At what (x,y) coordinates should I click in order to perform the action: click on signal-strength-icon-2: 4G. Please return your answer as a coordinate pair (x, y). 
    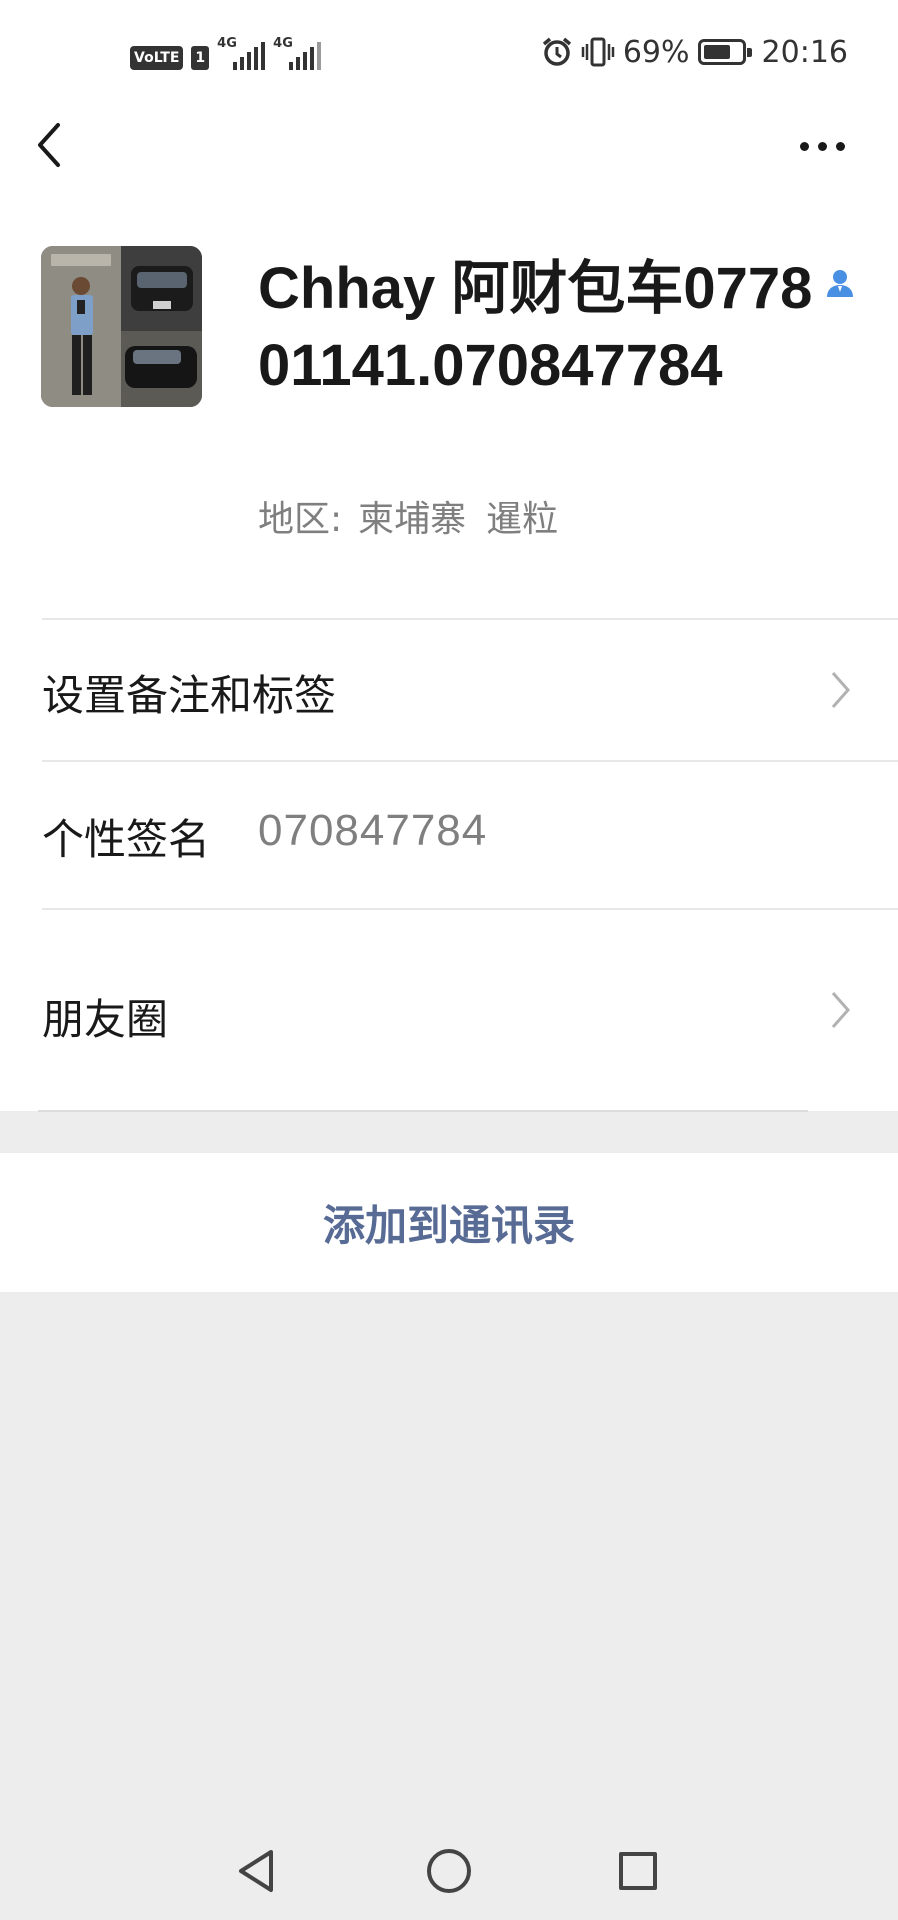
    Looking at the image, I should click on (297, 53).